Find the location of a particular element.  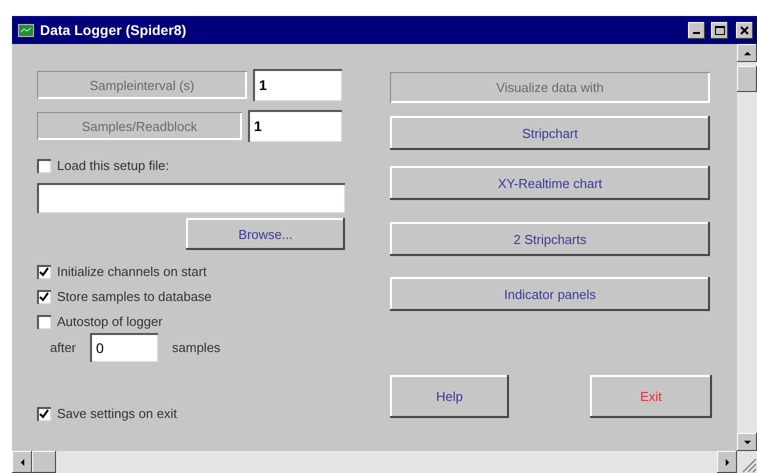

close-button is located at coordinates (744, 30).